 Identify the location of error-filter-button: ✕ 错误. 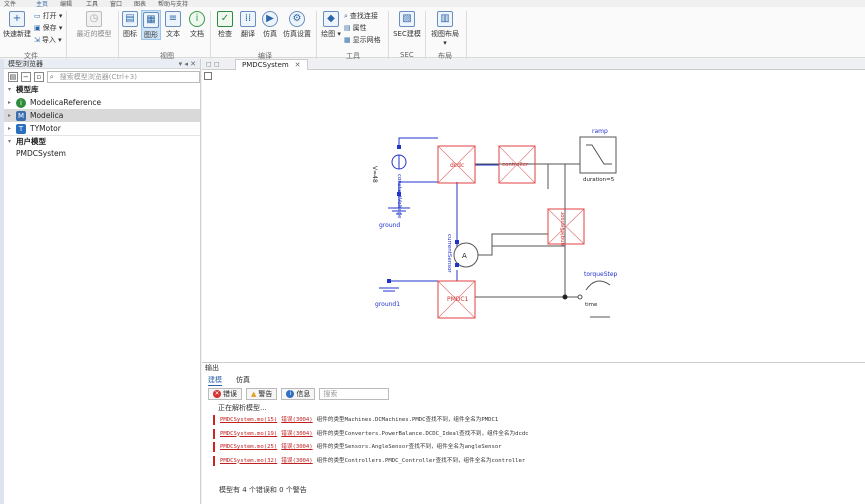
(225, 394).